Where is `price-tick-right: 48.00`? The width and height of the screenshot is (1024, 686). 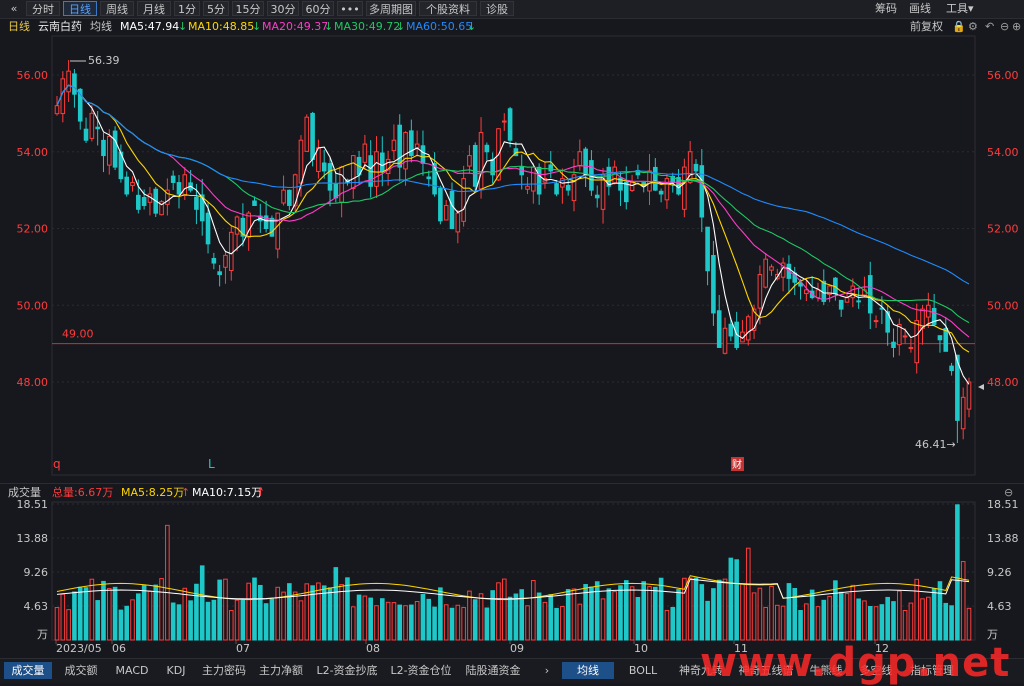 price-tick-right: 48.00 is located at coordinates (1003, 382).